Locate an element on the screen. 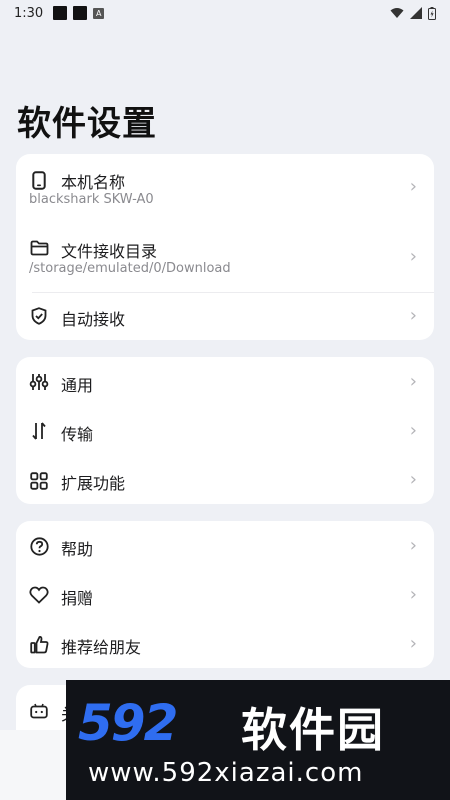 The height and width of the screenshot is (800, 450). donate-row: 捐赠 › is located at coordinates (225, 595).